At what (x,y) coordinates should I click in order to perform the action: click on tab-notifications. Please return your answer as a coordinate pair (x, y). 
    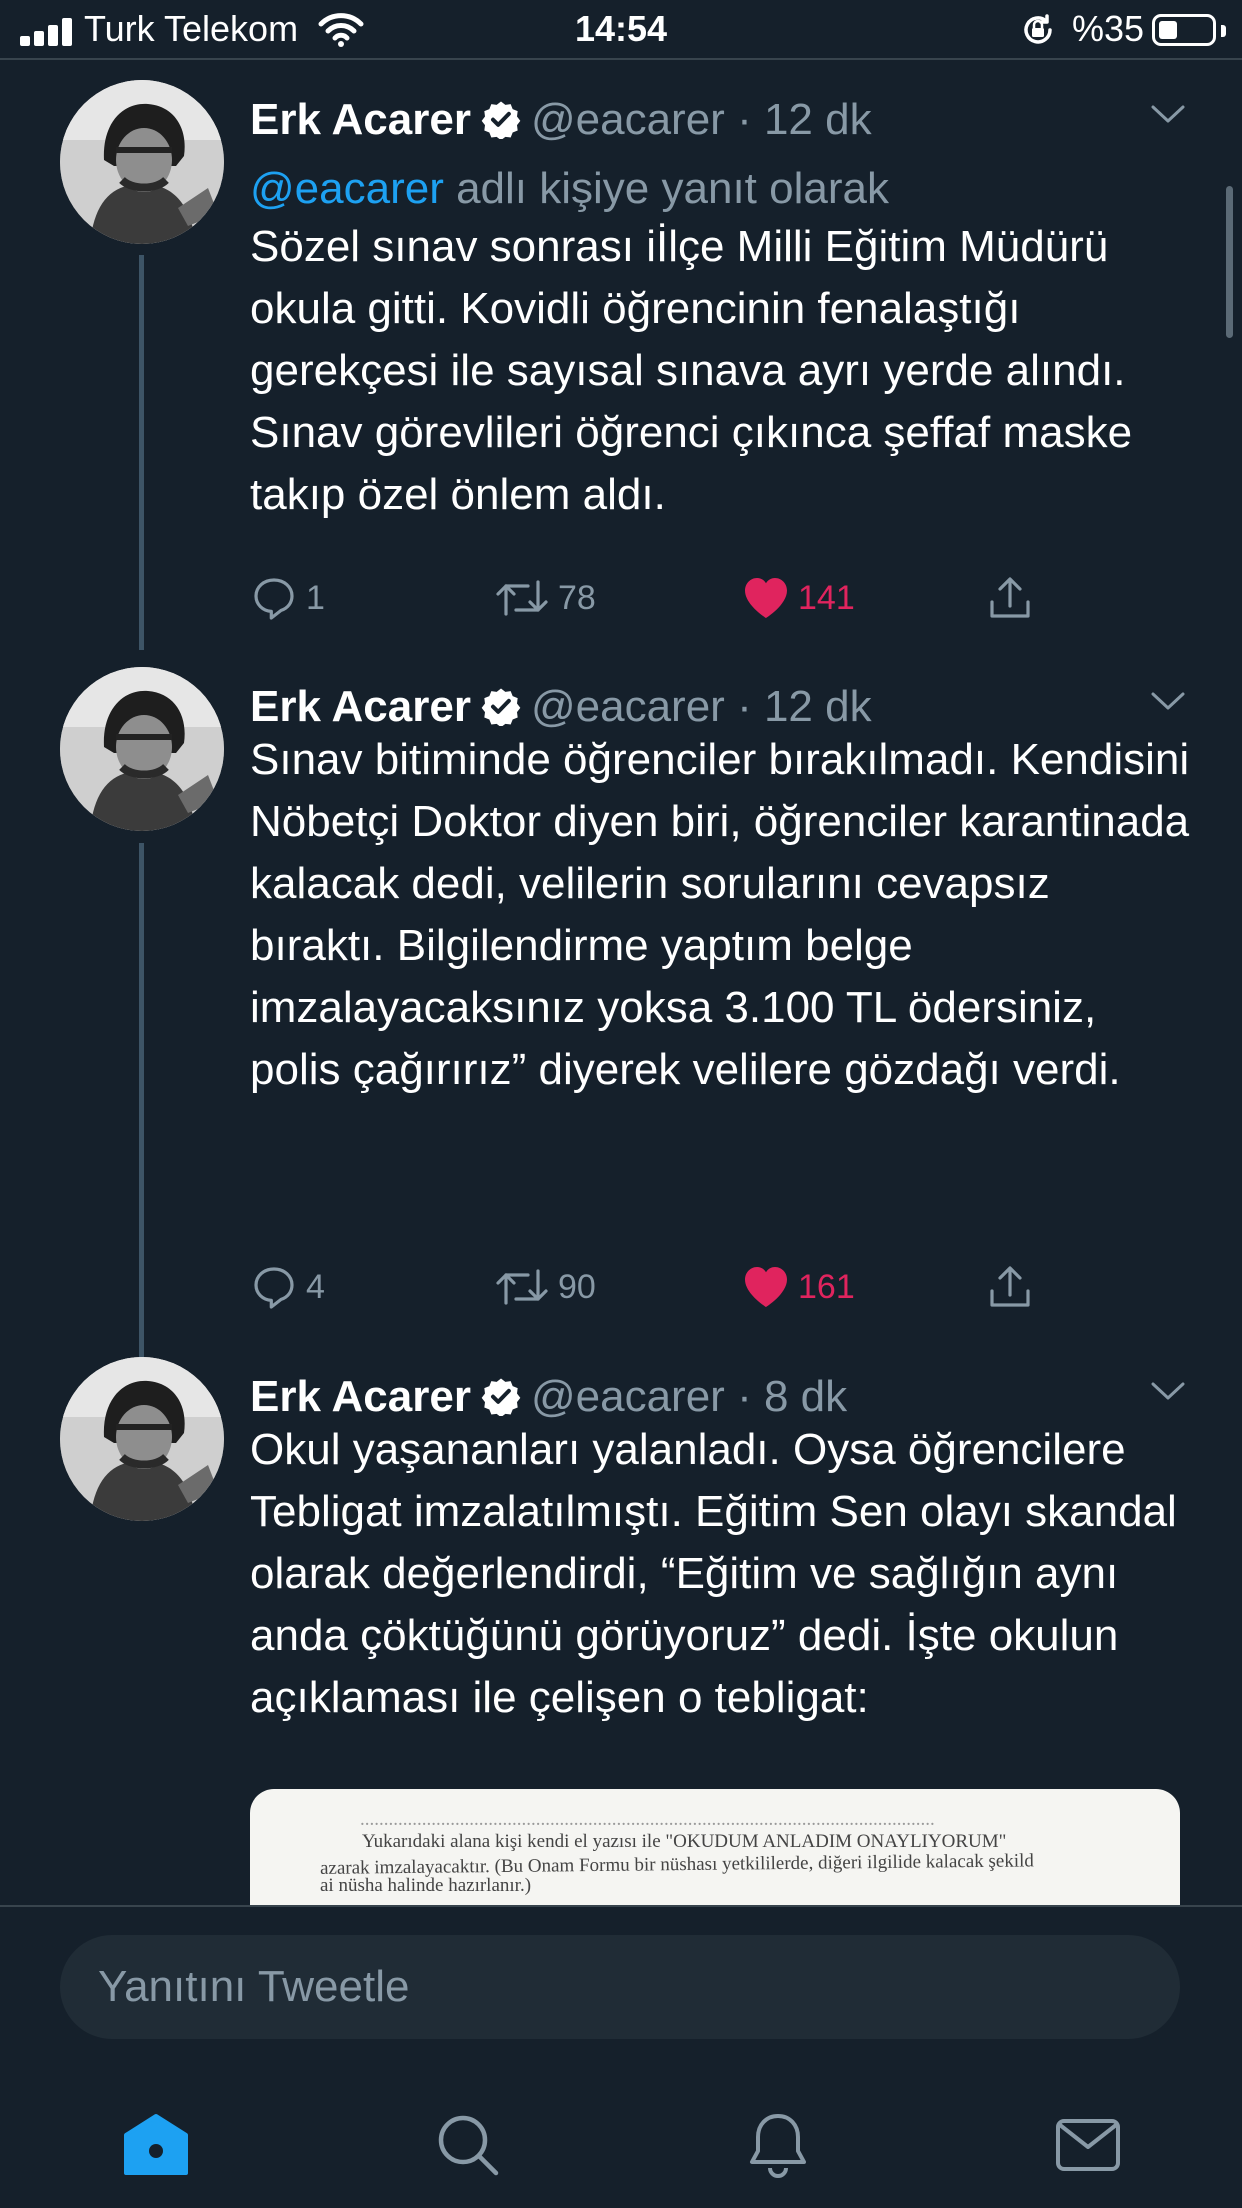
    Looking at the image, I should click on (778, 2145).